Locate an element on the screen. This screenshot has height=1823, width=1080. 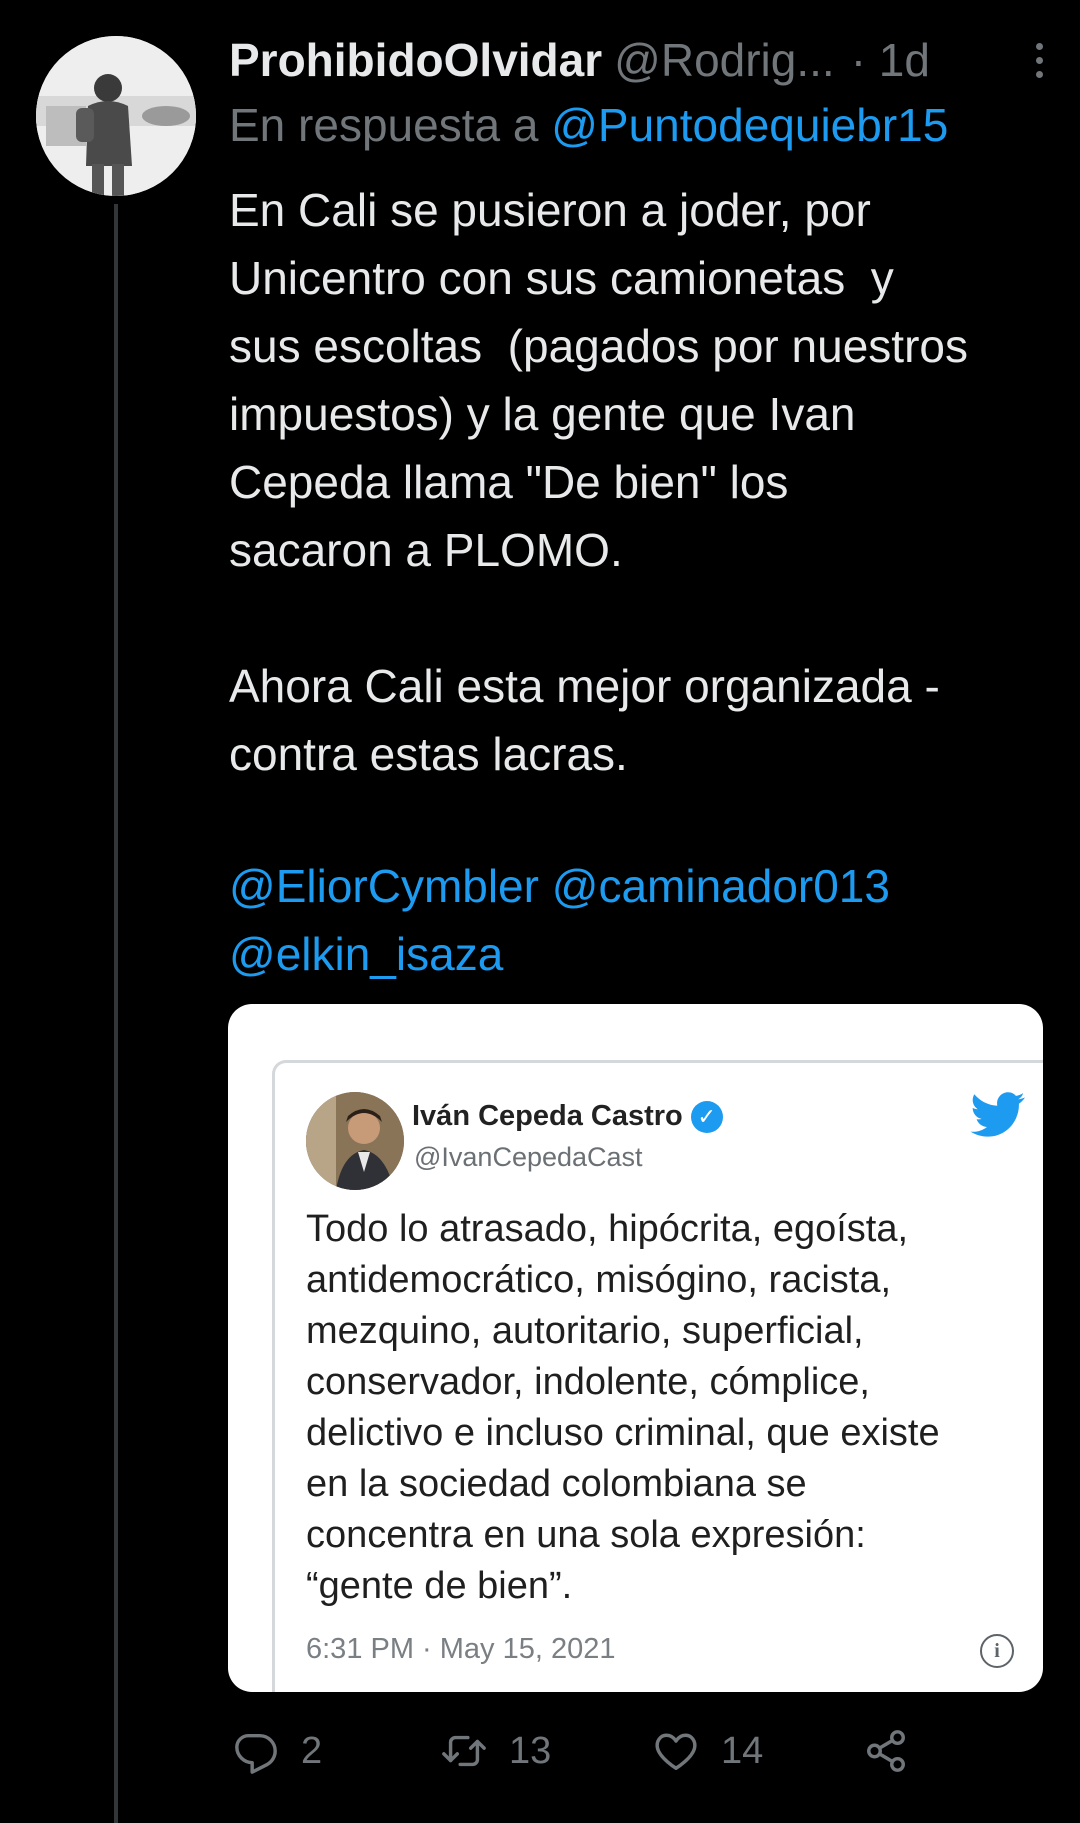
avatar-photo is located at coordinates (116, 116).